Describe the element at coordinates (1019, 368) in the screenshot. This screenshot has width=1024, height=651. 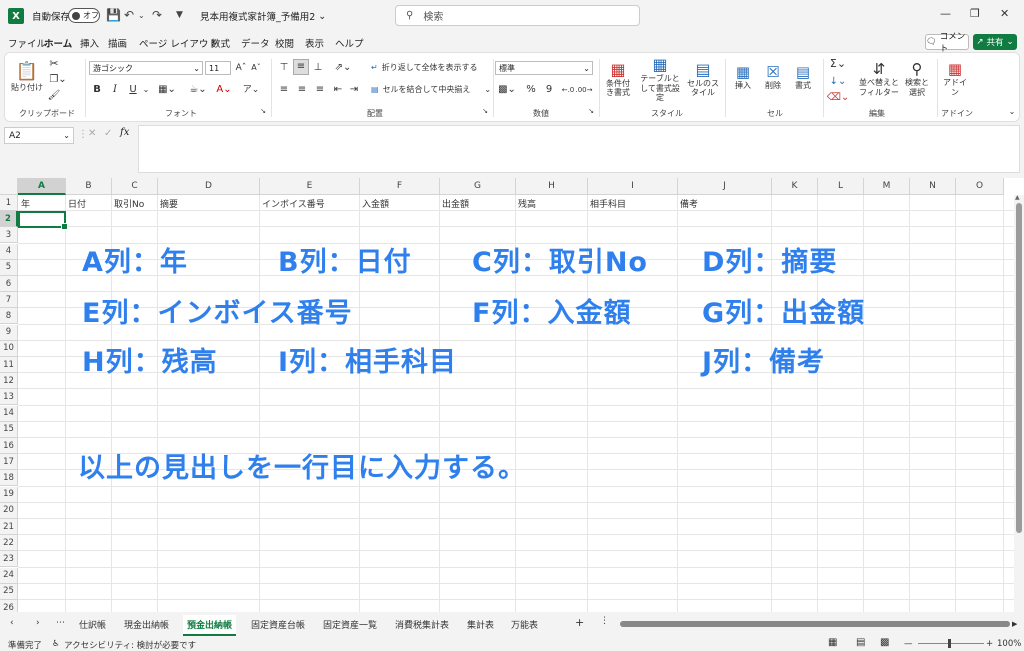
I see `vertical-scroll-thumb` at that location.